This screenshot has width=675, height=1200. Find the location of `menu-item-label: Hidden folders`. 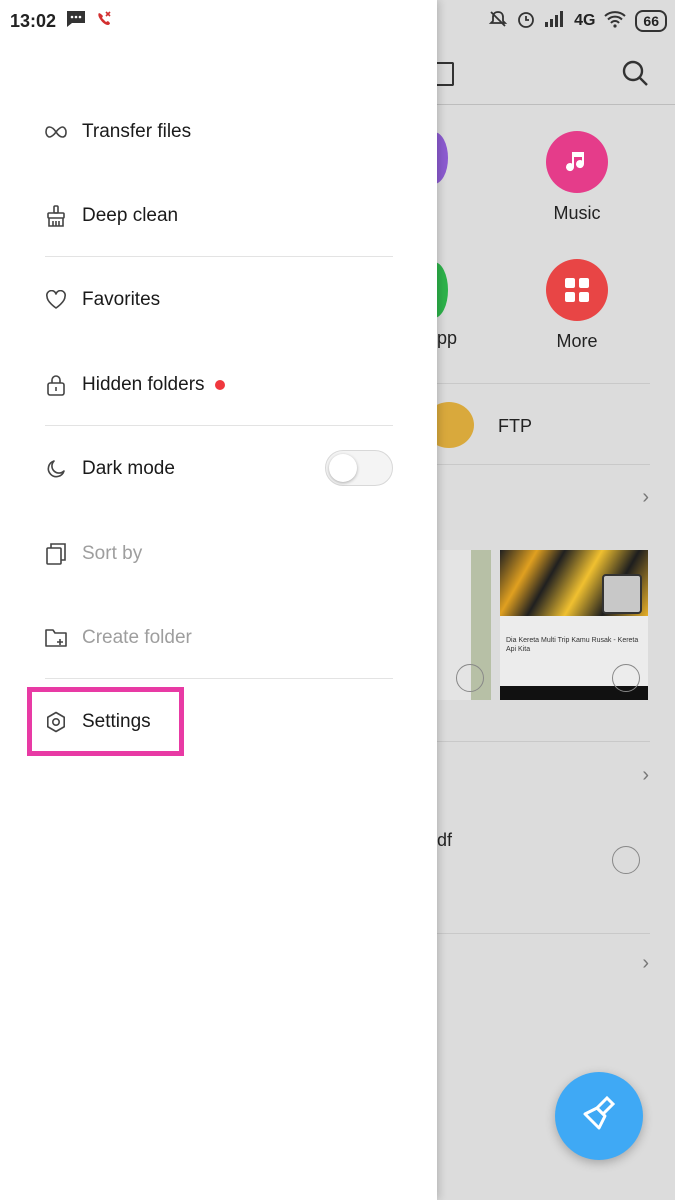

menu-item-label: Hidden folders is located at coordinates (143, 384).